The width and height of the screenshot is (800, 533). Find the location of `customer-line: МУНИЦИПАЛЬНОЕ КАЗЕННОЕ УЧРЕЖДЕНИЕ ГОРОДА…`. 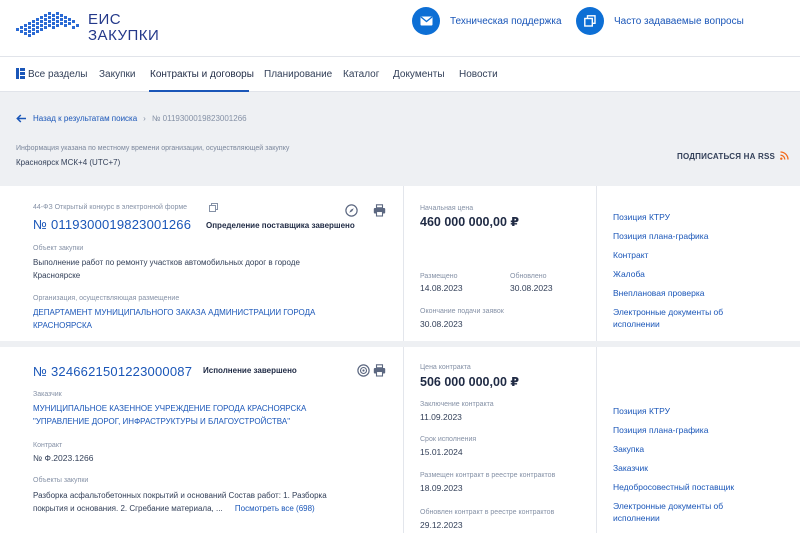

customer-line: МУНИЦИПАЛЬНОЕ КАЗЕННОЕ УЧРЕЖДЕНИЕ ГОРОДА… is located at coordinates (170, 408).